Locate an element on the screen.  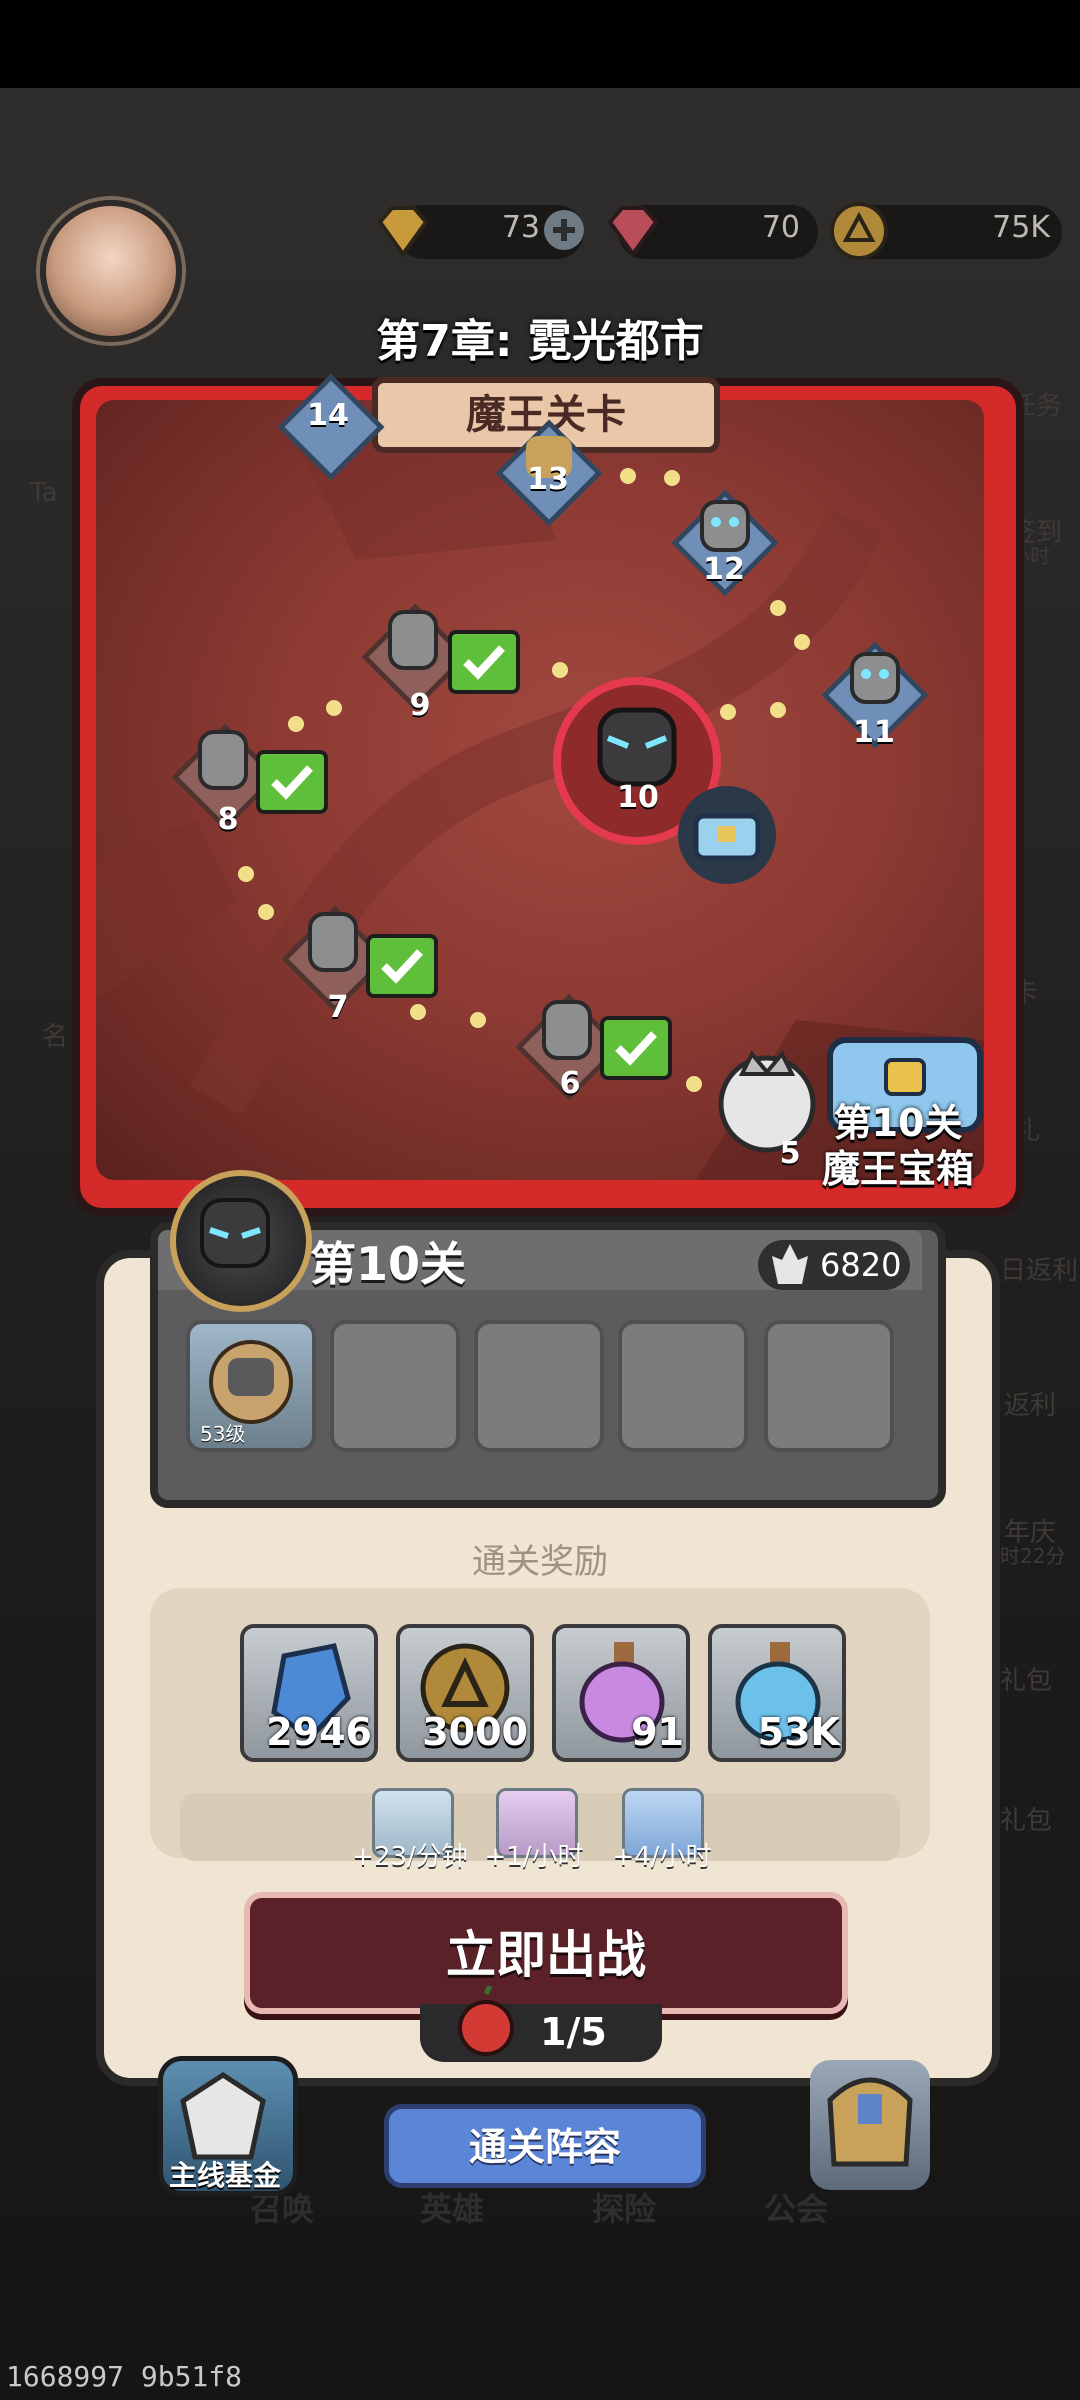
stage-node-label: 9 is located at coordinates (420, 705).